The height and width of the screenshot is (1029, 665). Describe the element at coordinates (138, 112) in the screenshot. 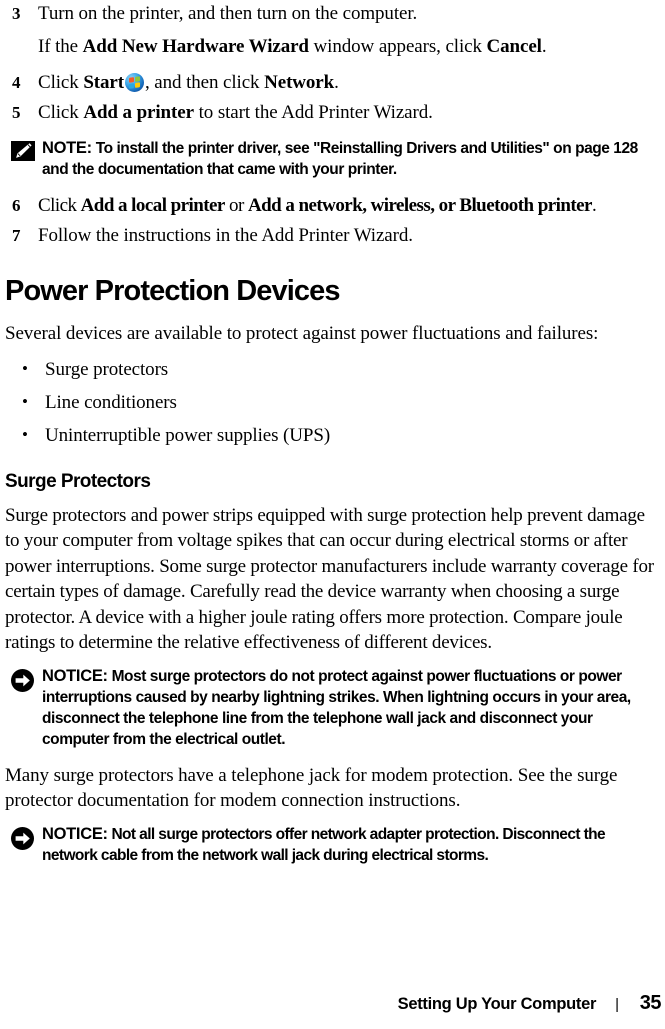

I see `step-5-add-printer-label: Add a printer` at that location.